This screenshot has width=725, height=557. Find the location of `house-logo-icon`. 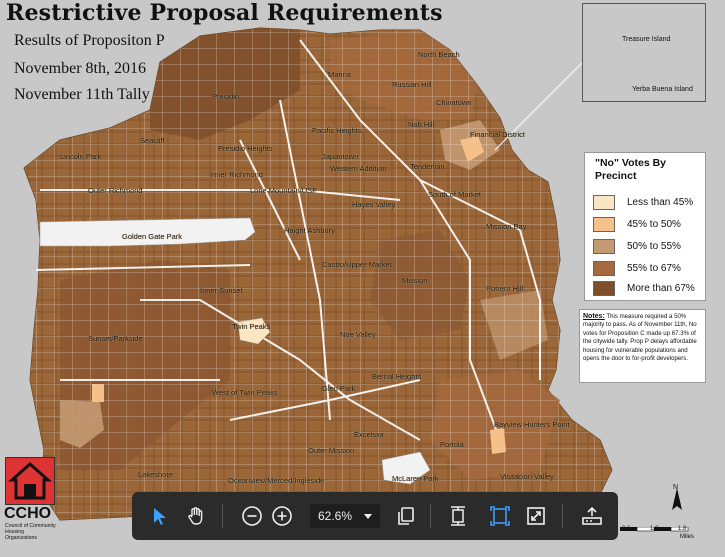

house-logo-icon is located at coordinates (30, 480).